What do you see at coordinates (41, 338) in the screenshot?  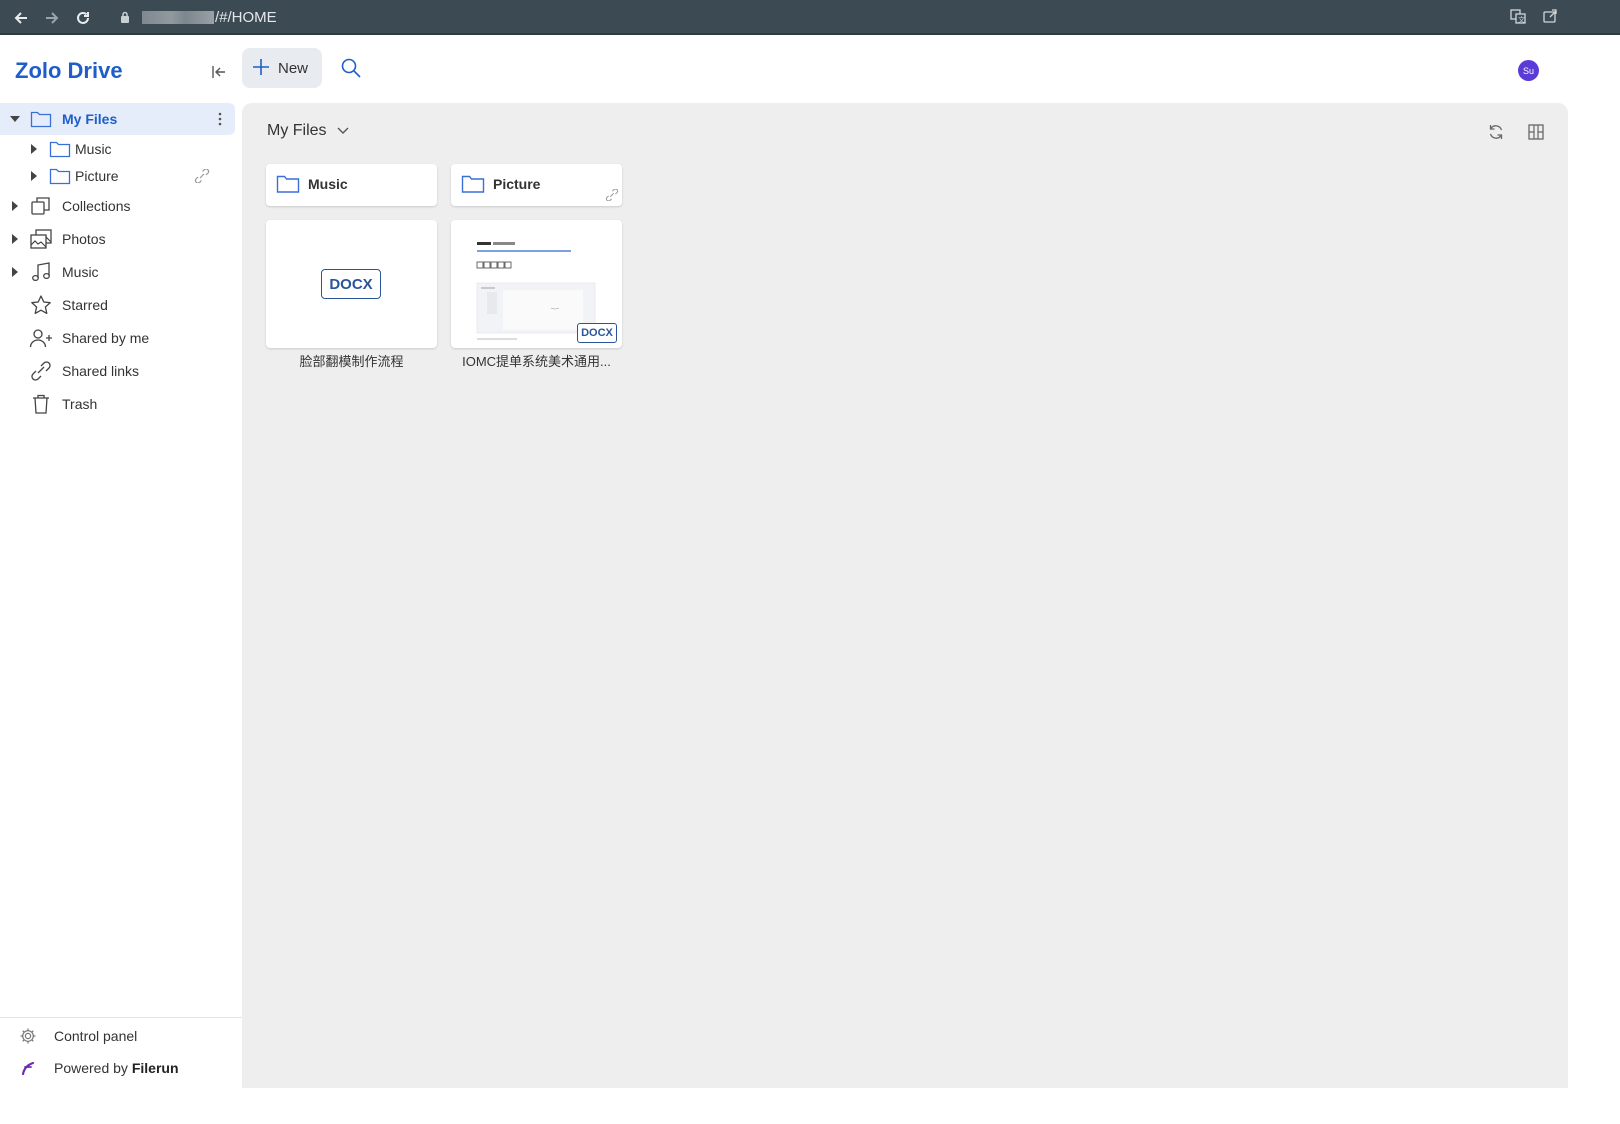 I see `add-user-icon` at bounding box center [41, 338].